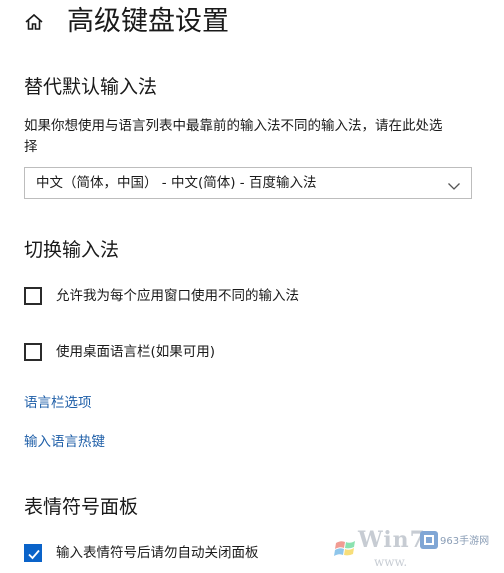  I want to click on dropdown-selected-value: 中文（简体，中国） - 中文(简体) - 百度输入法, so click(176, 183).